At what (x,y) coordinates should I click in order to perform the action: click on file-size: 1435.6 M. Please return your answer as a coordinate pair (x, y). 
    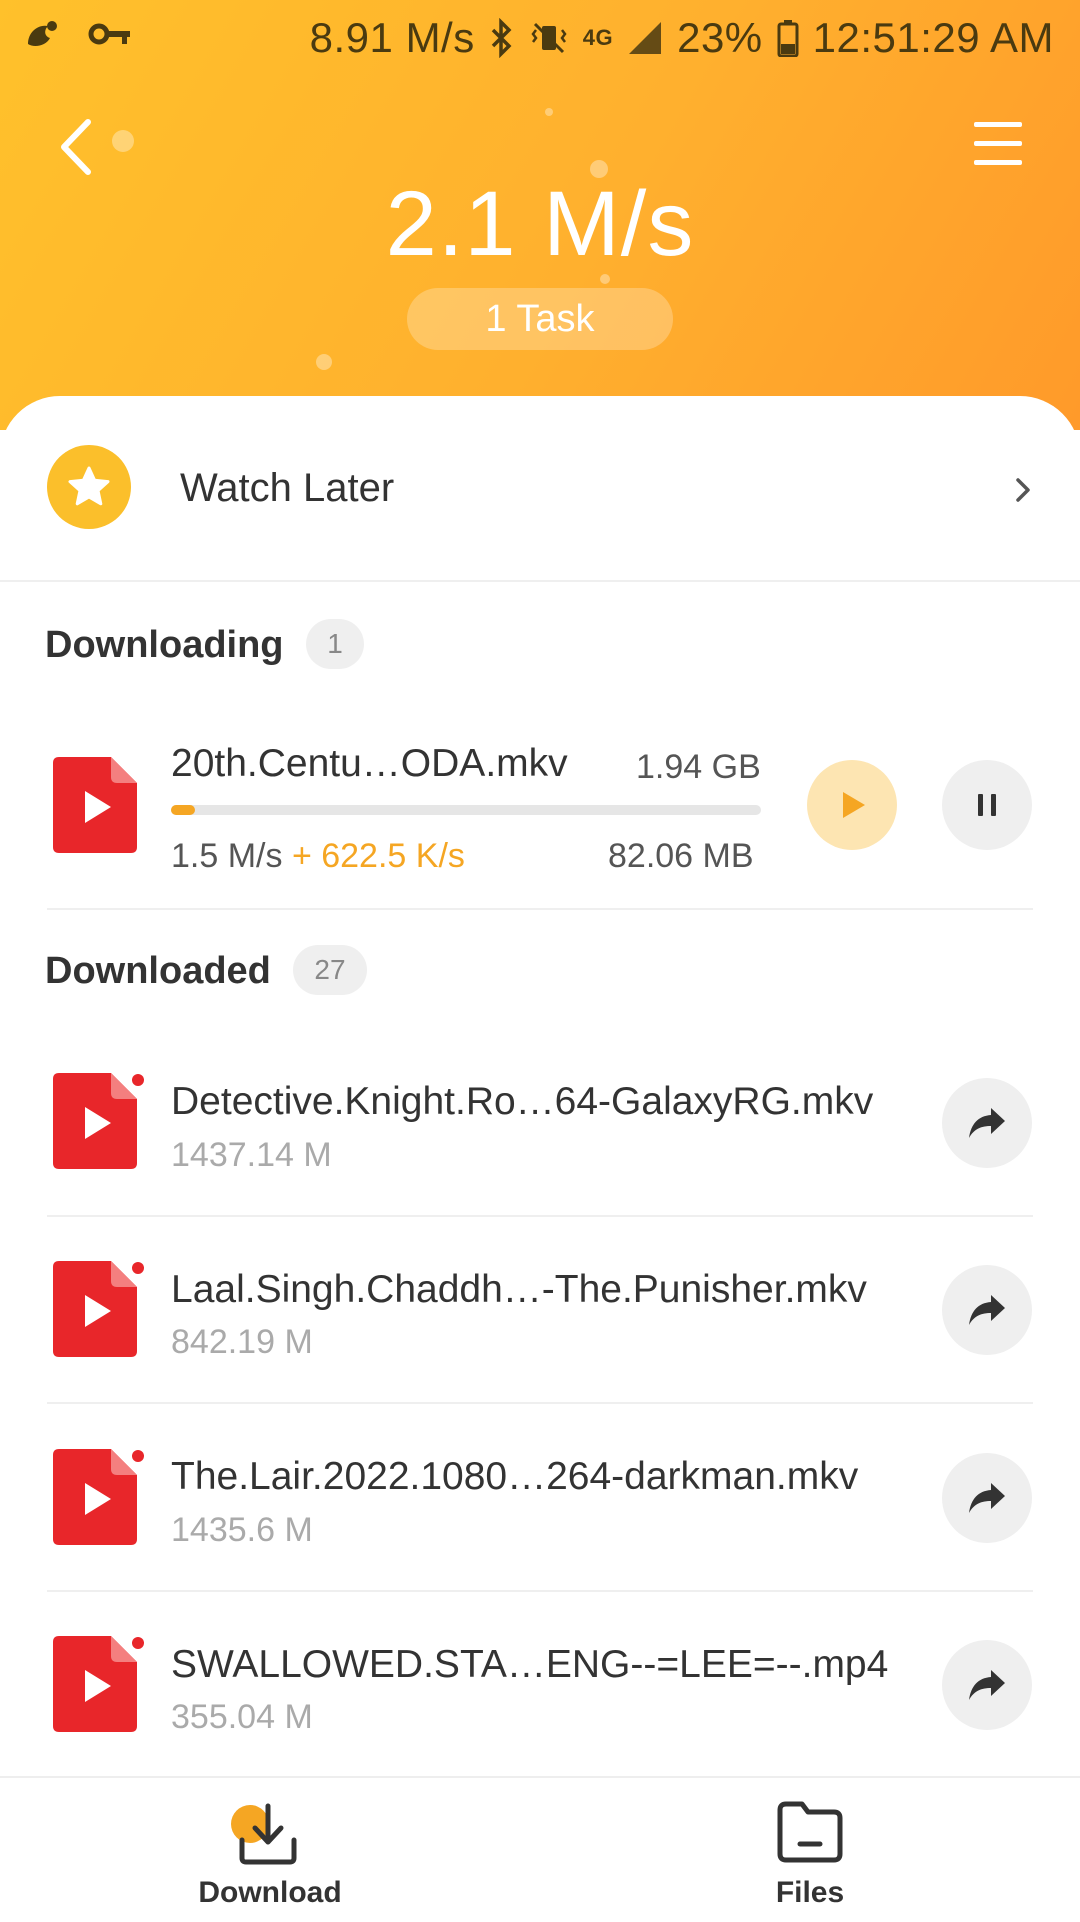
    Looking at the image, I should click on (242, 1530).